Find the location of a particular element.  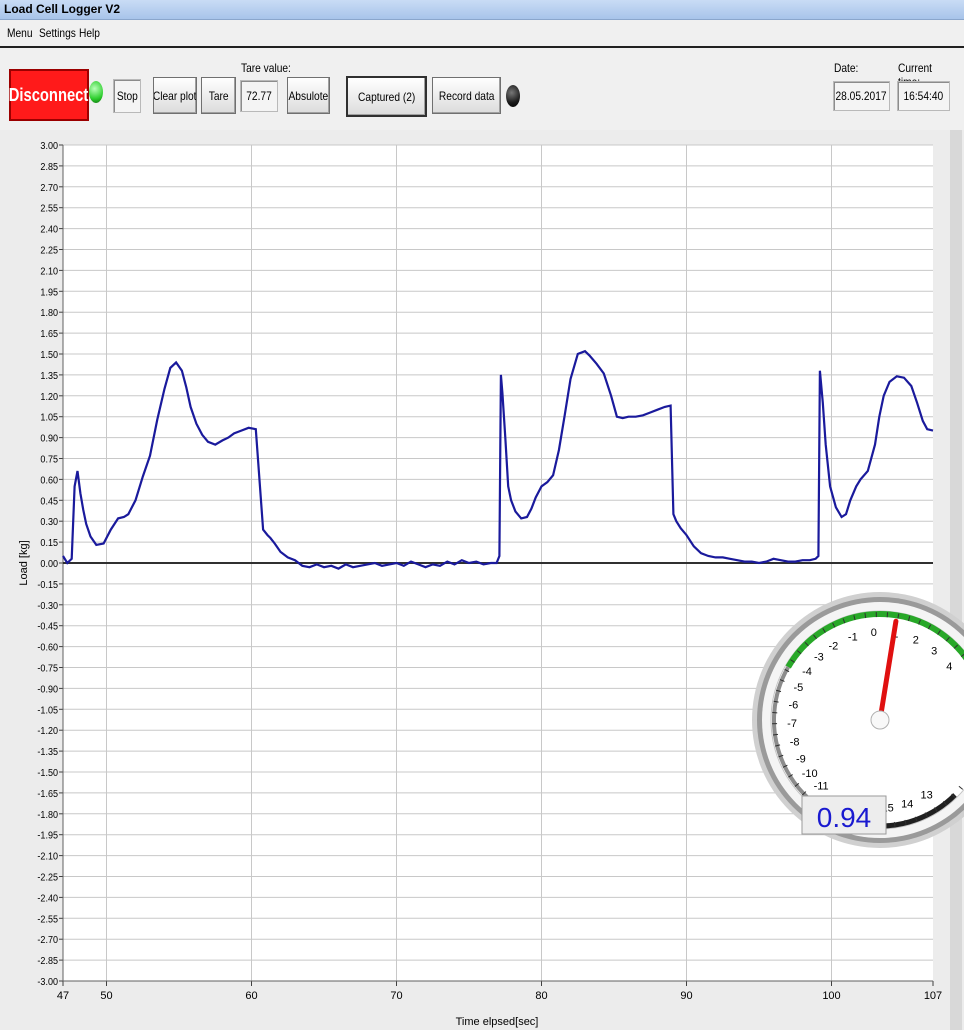

plot-scrollbar is located at coordinates (956, 580).